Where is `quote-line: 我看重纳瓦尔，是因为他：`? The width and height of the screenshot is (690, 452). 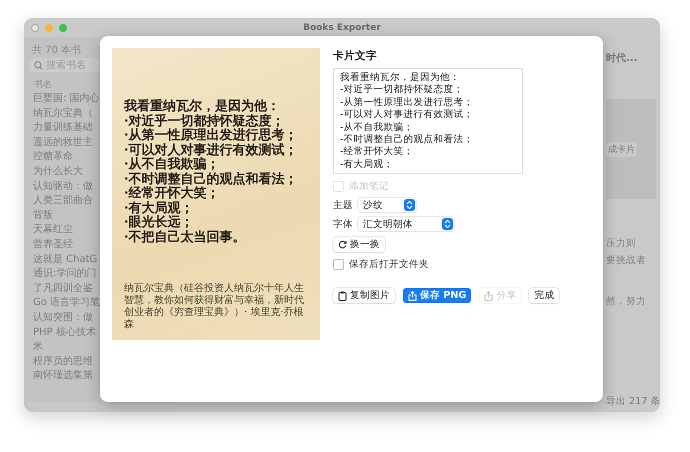
quote-line: 我看重纳瓦尔，是因为他： is located at coordinates (202, 107).